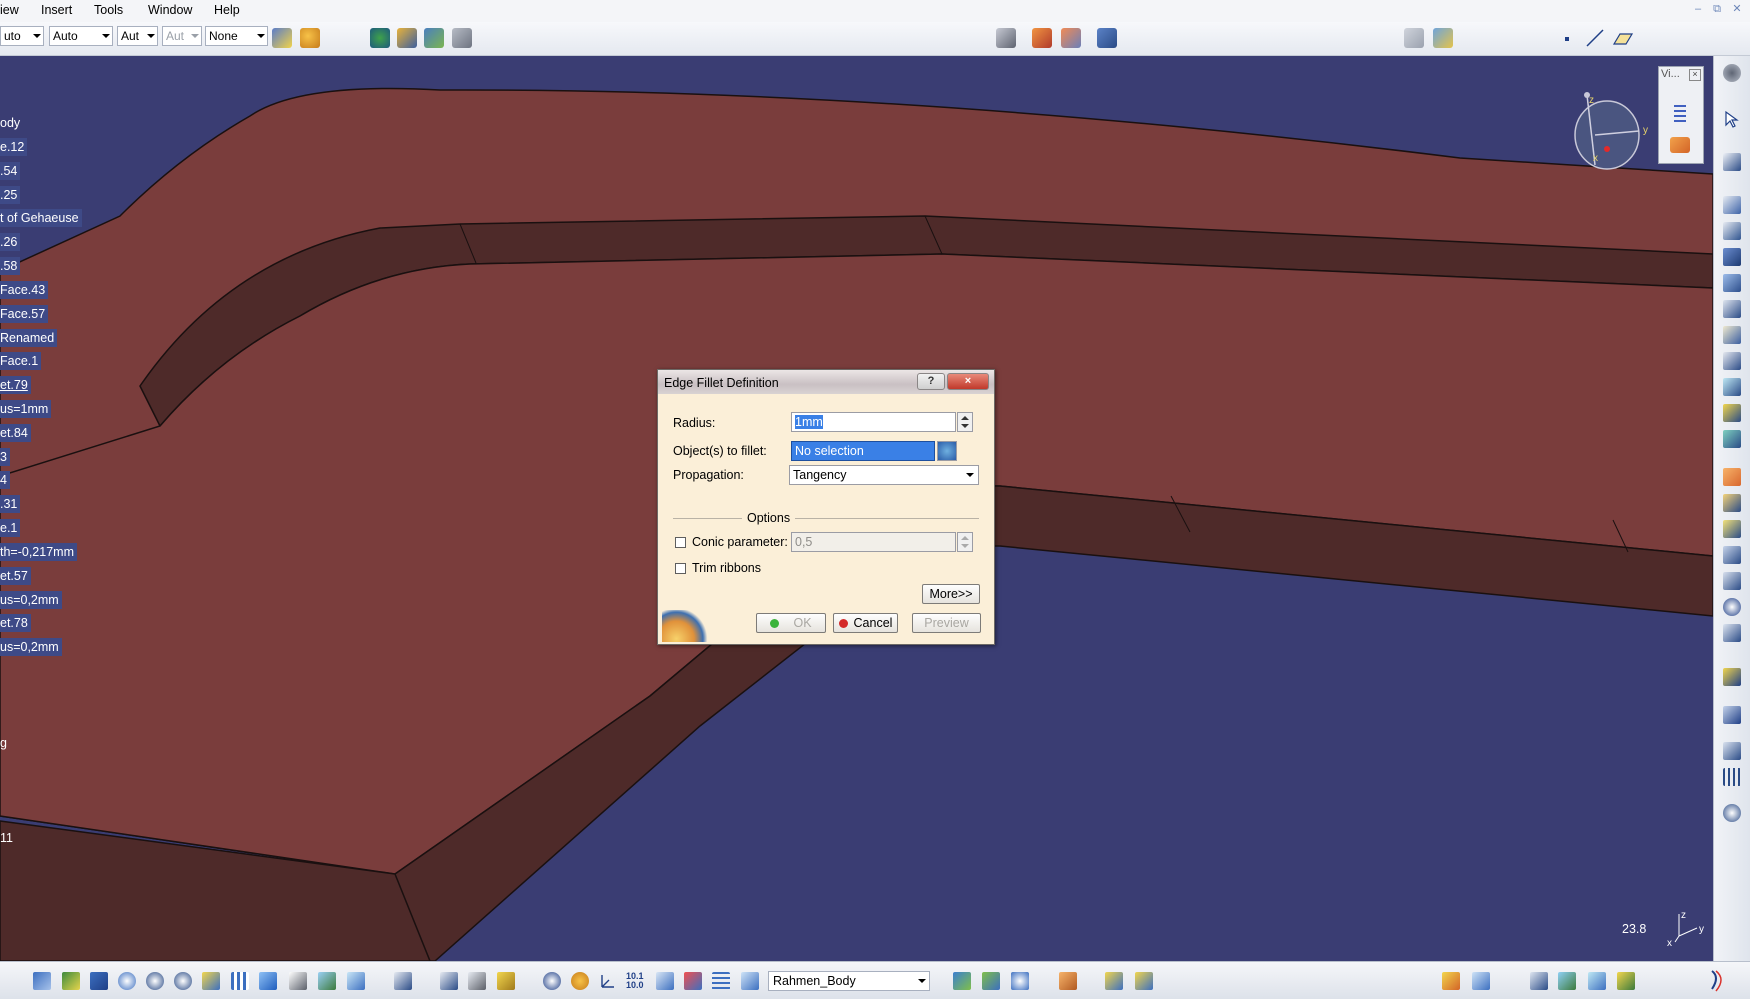 Image resolution: width=1750 pixels, height=999 pixels. What do you see at coordinates (991, 981) in the screenshot?
I see `sketch-analysis-icon` at bounding box center [991, 981].